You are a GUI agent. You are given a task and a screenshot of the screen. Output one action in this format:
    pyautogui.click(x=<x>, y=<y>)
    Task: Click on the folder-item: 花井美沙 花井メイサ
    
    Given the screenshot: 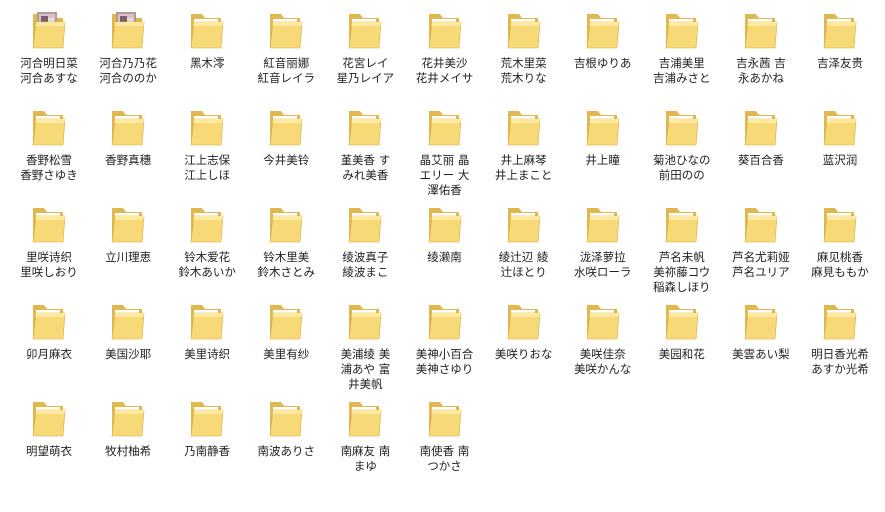 What is the action you would take?
    pyautogui.click(x=445, y=48)
    